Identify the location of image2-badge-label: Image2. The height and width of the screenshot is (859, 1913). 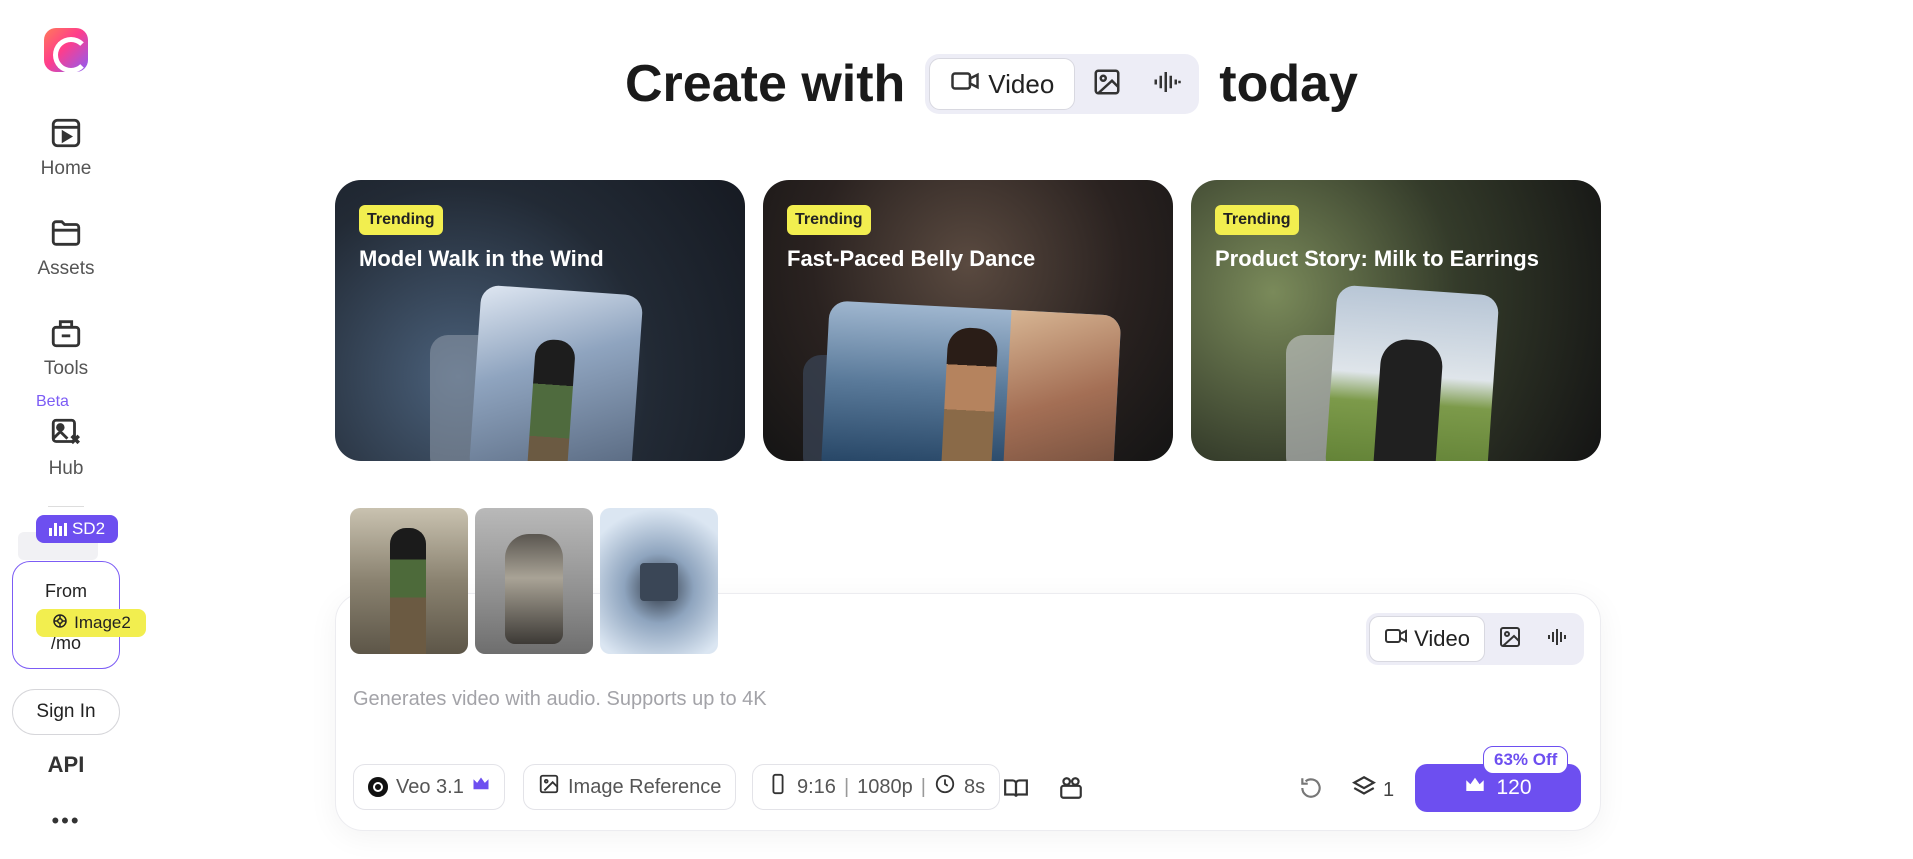
(102, 622).